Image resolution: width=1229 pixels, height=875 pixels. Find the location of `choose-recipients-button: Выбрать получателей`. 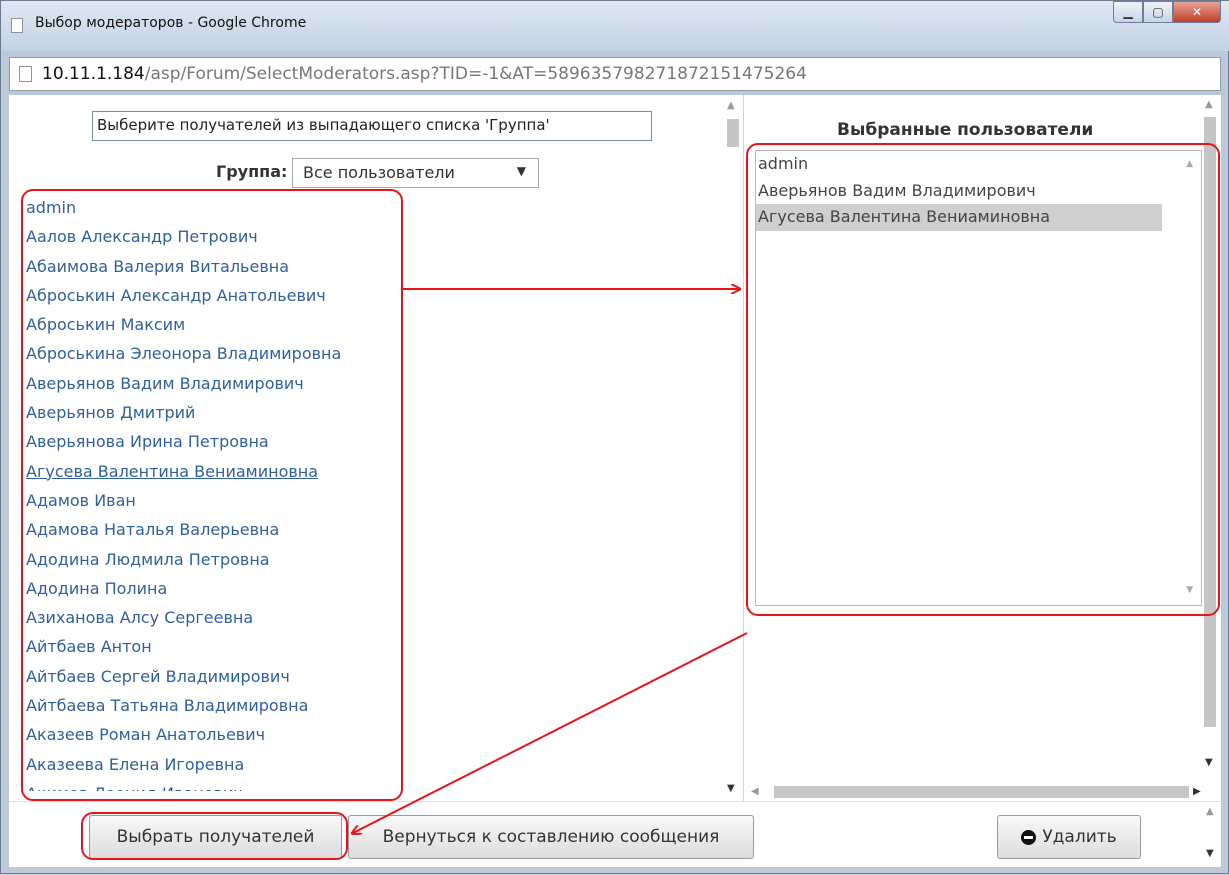

choose-recipients-button: Выбрать получателей is located at coordinates (215, 837).